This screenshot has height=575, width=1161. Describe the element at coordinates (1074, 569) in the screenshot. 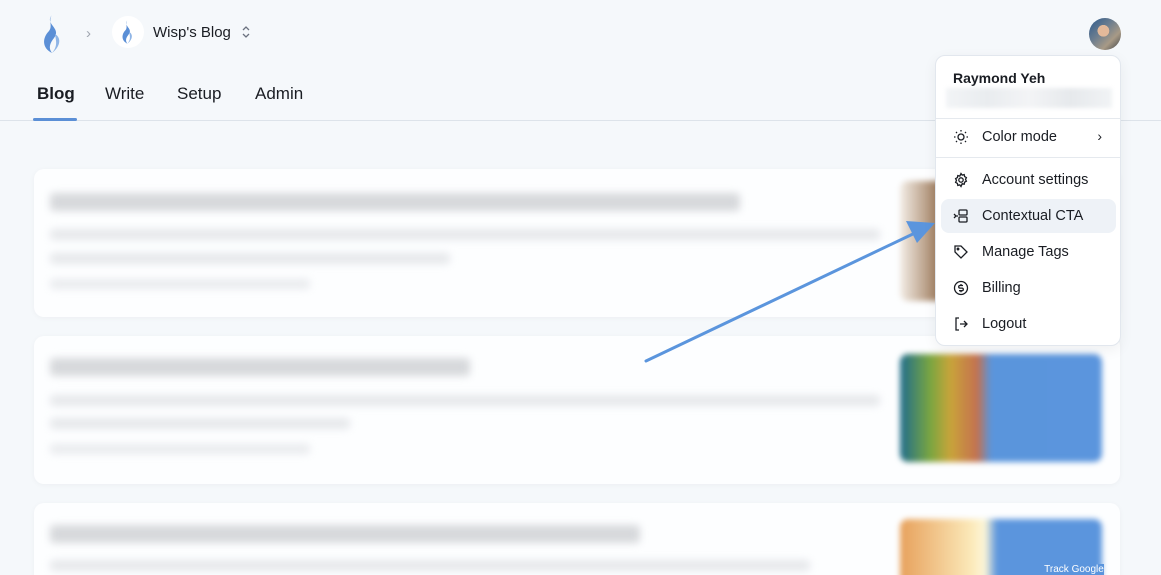

I see `thumbnail-caption: Track Google` at that location.